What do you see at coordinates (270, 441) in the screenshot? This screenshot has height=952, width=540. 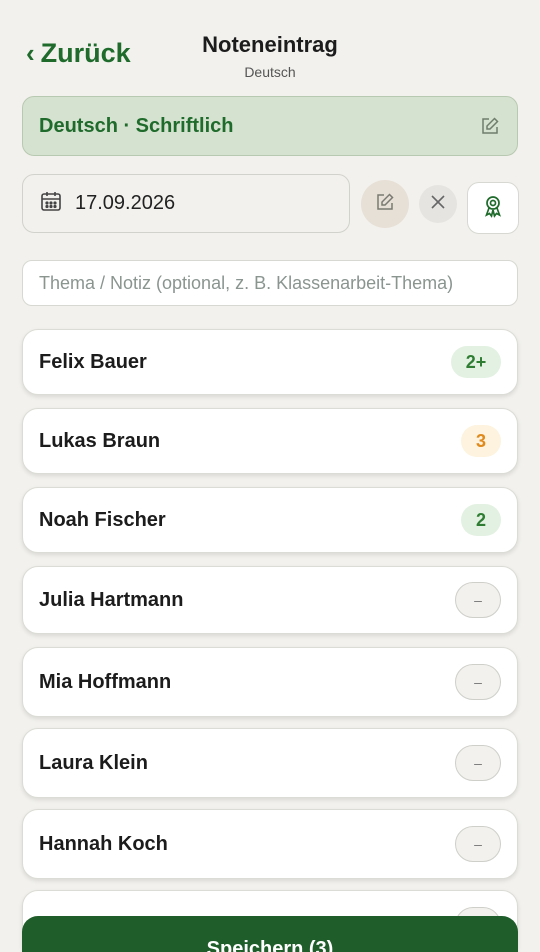 I see `student-row: Lukas Braun 3` at bounding box center [270, 441].